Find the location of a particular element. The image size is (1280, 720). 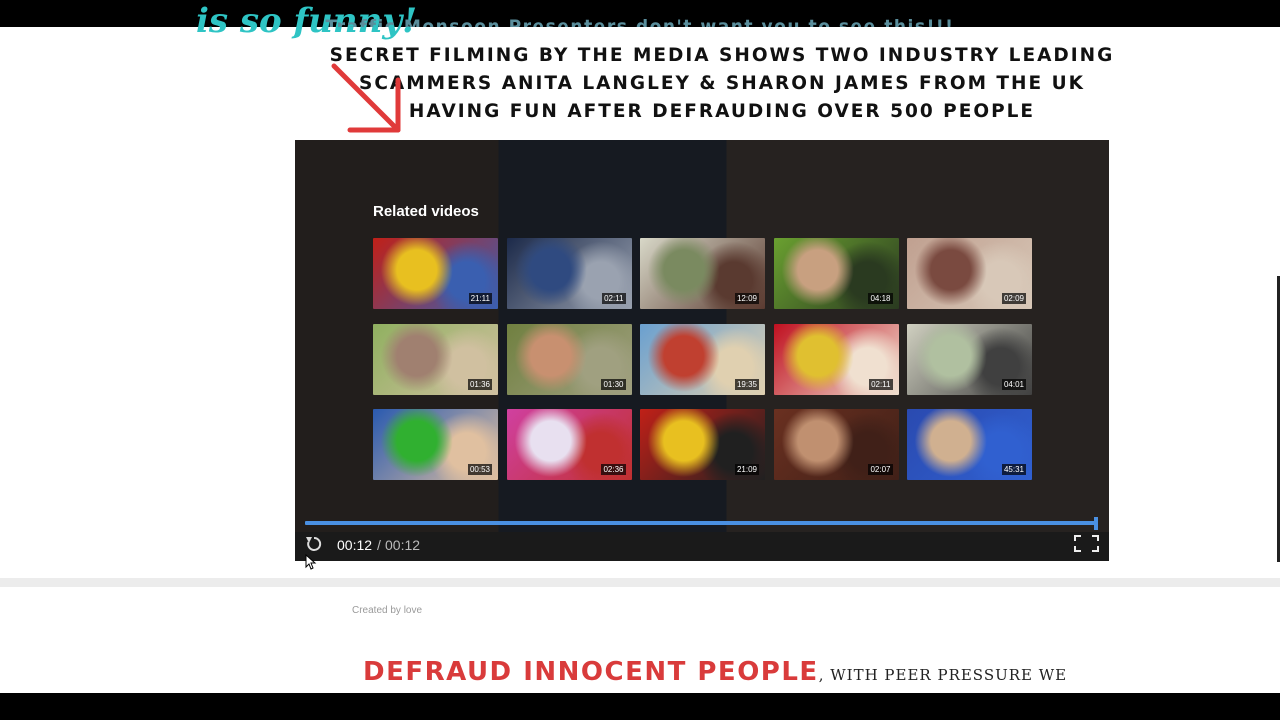

video-duration: 21:09 is located at coordinates (746, 469).